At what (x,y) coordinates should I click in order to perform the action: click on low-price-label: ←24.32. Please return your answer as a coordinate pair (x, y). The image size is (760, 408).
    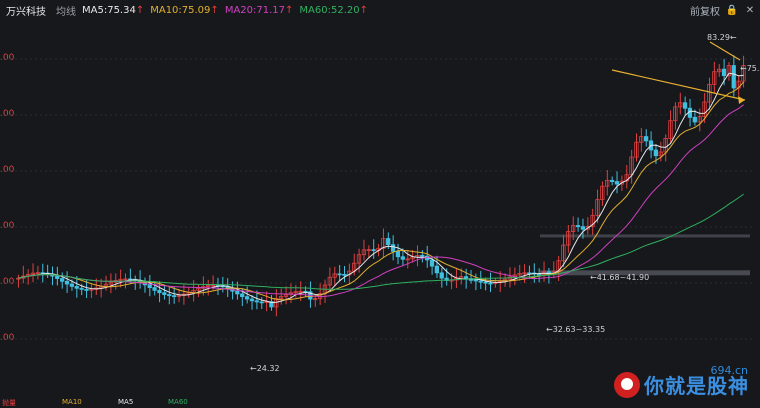
    Looking at the image, I should click on (265, 368).